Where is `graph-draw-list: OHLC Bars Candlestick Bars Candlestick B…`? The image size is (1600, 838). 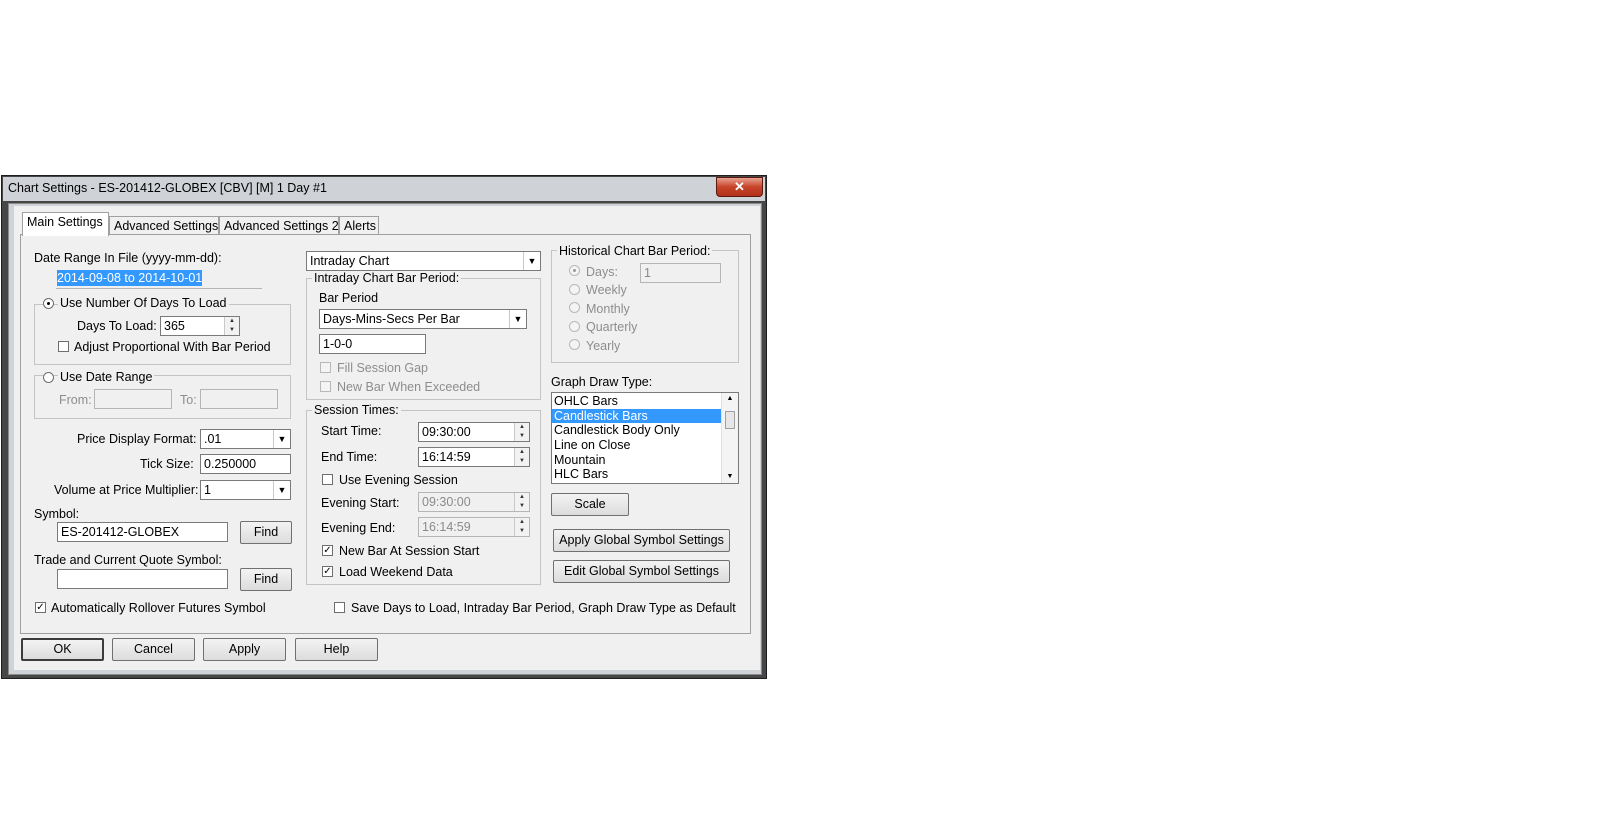
graph-draw-list: OHLC Bars Candlestick Bars Candlestick B… is located at coordinates (645, 438).